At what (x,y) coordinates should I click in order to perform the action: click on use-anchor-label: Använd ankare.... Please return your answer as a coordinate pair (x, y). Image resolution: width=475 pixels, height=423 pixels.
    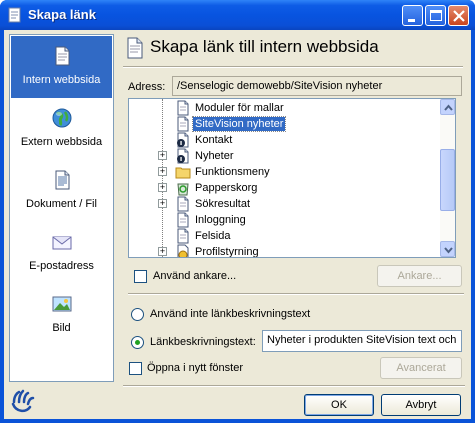
    Looking at the image, I should click on (195, 276).